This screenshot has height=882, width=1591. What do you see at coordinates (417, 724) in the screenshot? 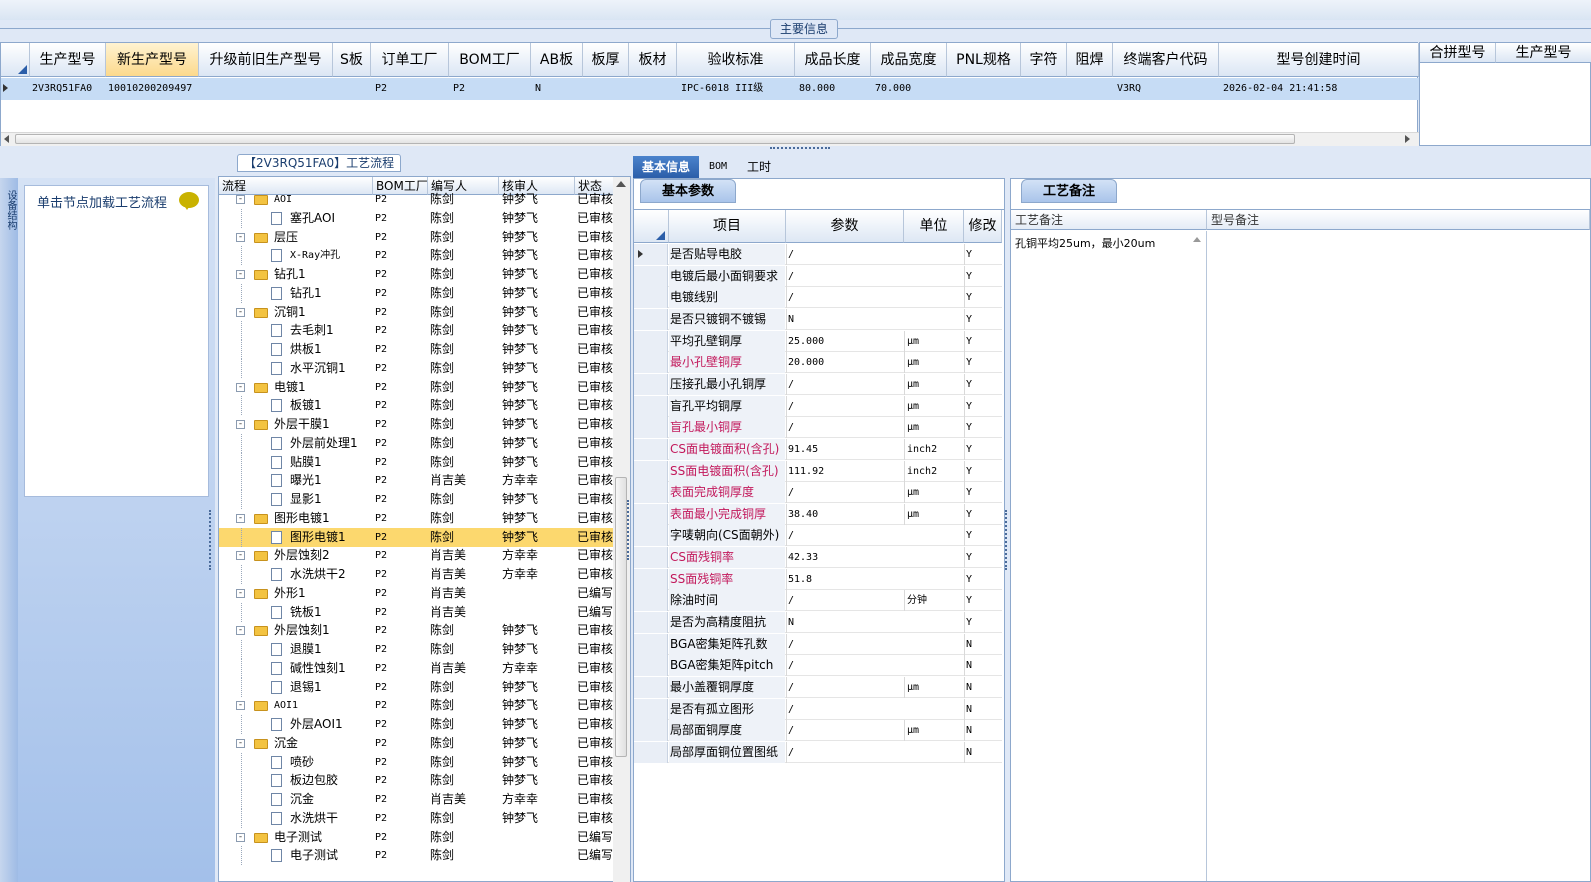
I see `tree-row: 外层AOI1 P2 陈剑 钟梦飞 已审核` at bounding box center [417, 724].